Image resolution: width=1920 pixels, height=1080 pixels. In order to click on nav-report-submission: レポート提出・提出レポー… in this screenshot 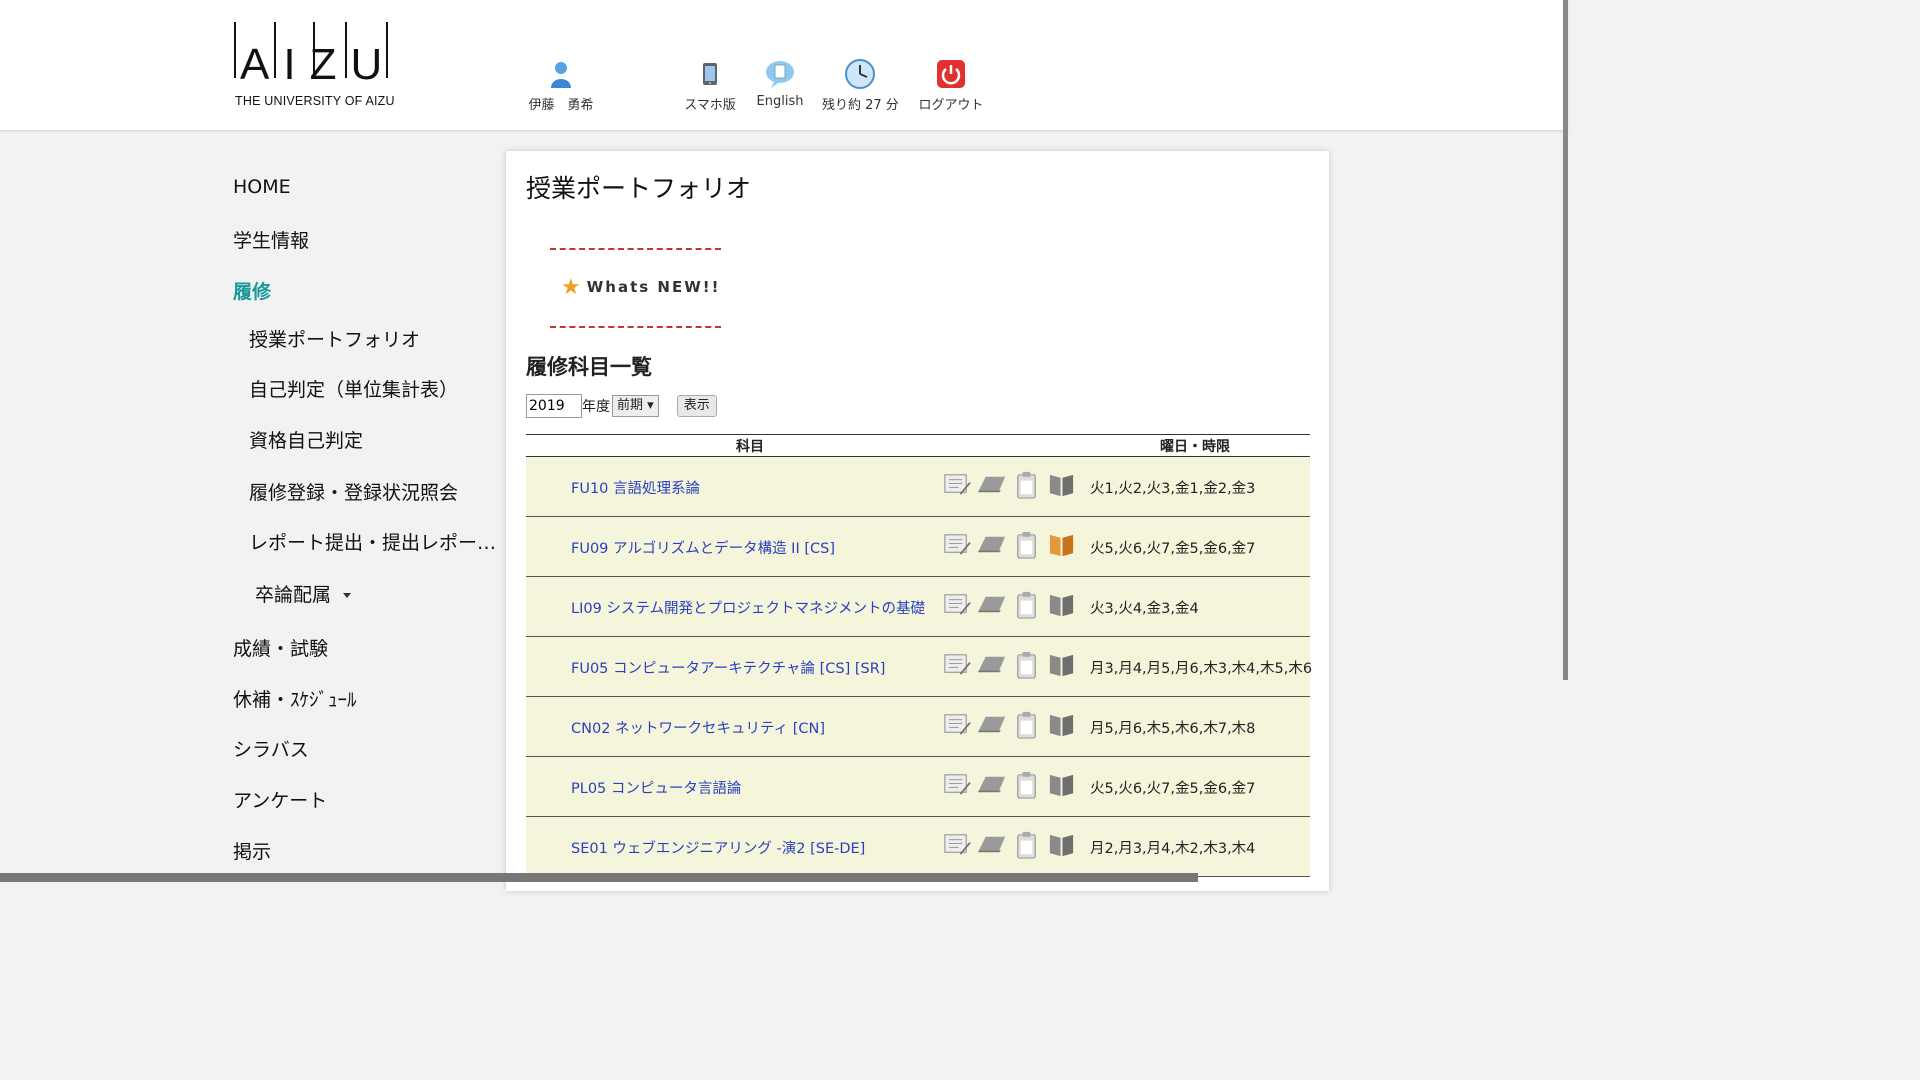, I will do `click(372, 541)`.